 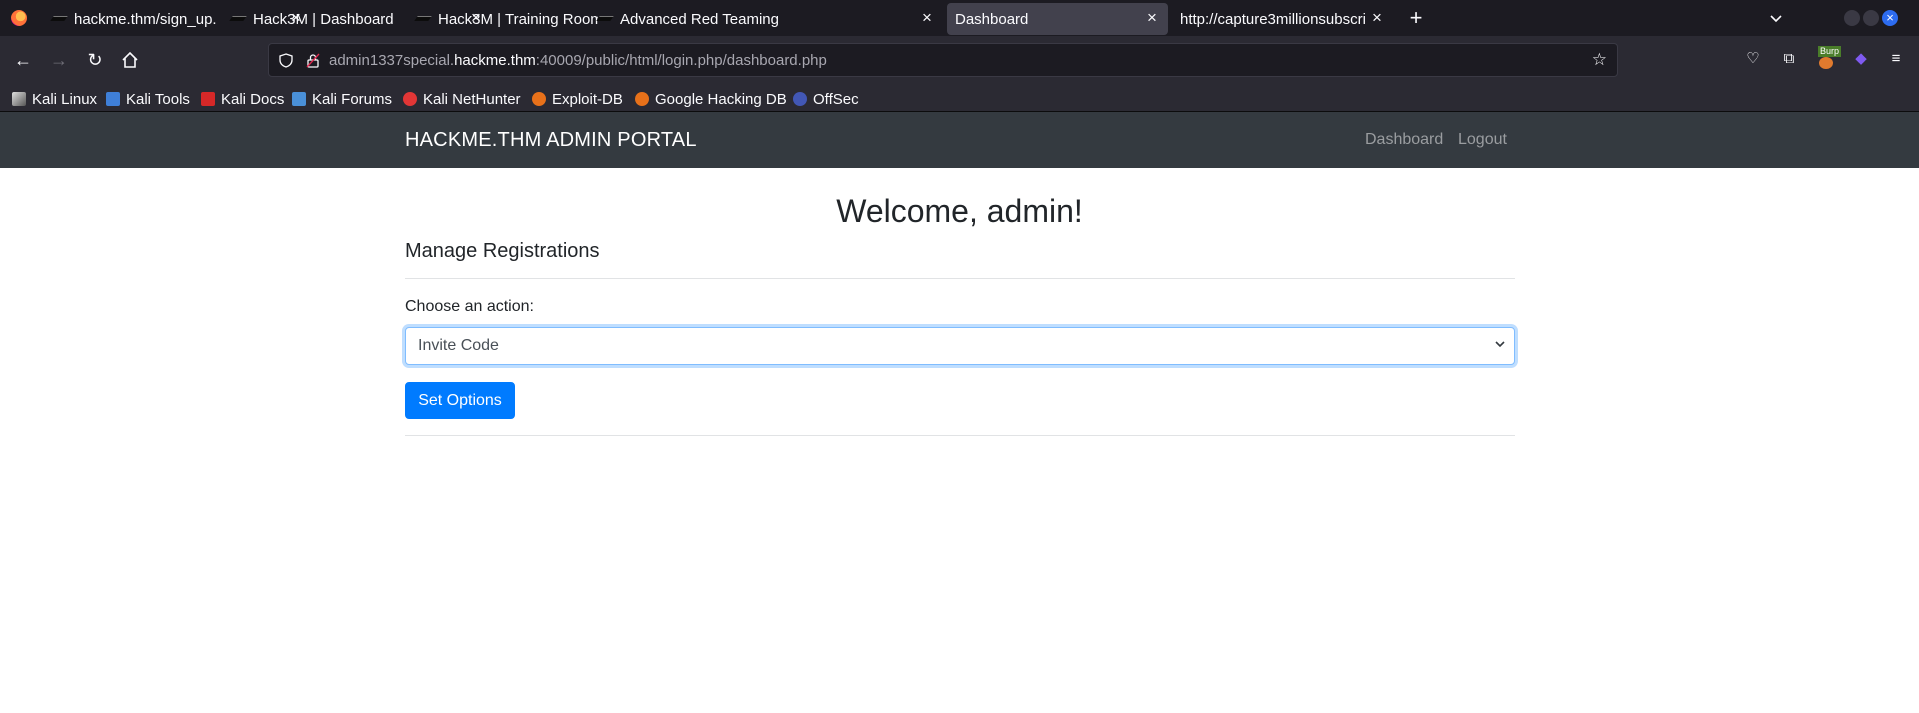 I want to click on pocket-icon: ♡, so click(x=1753, y=59).